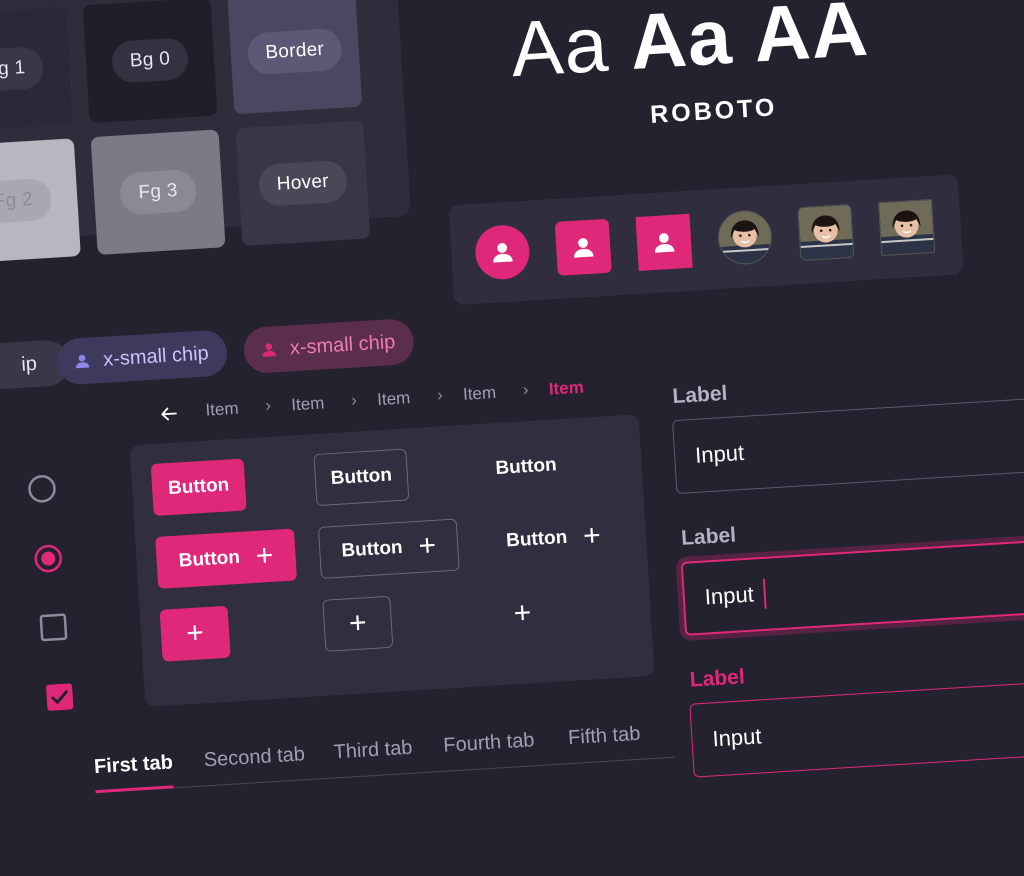 Image resolution: width=1024 pixels, height=876 pixels. What do you see at coordinates (133, 765) in the screenshot?
I see `tab-first: First tab` at bounding box center [133, 765].